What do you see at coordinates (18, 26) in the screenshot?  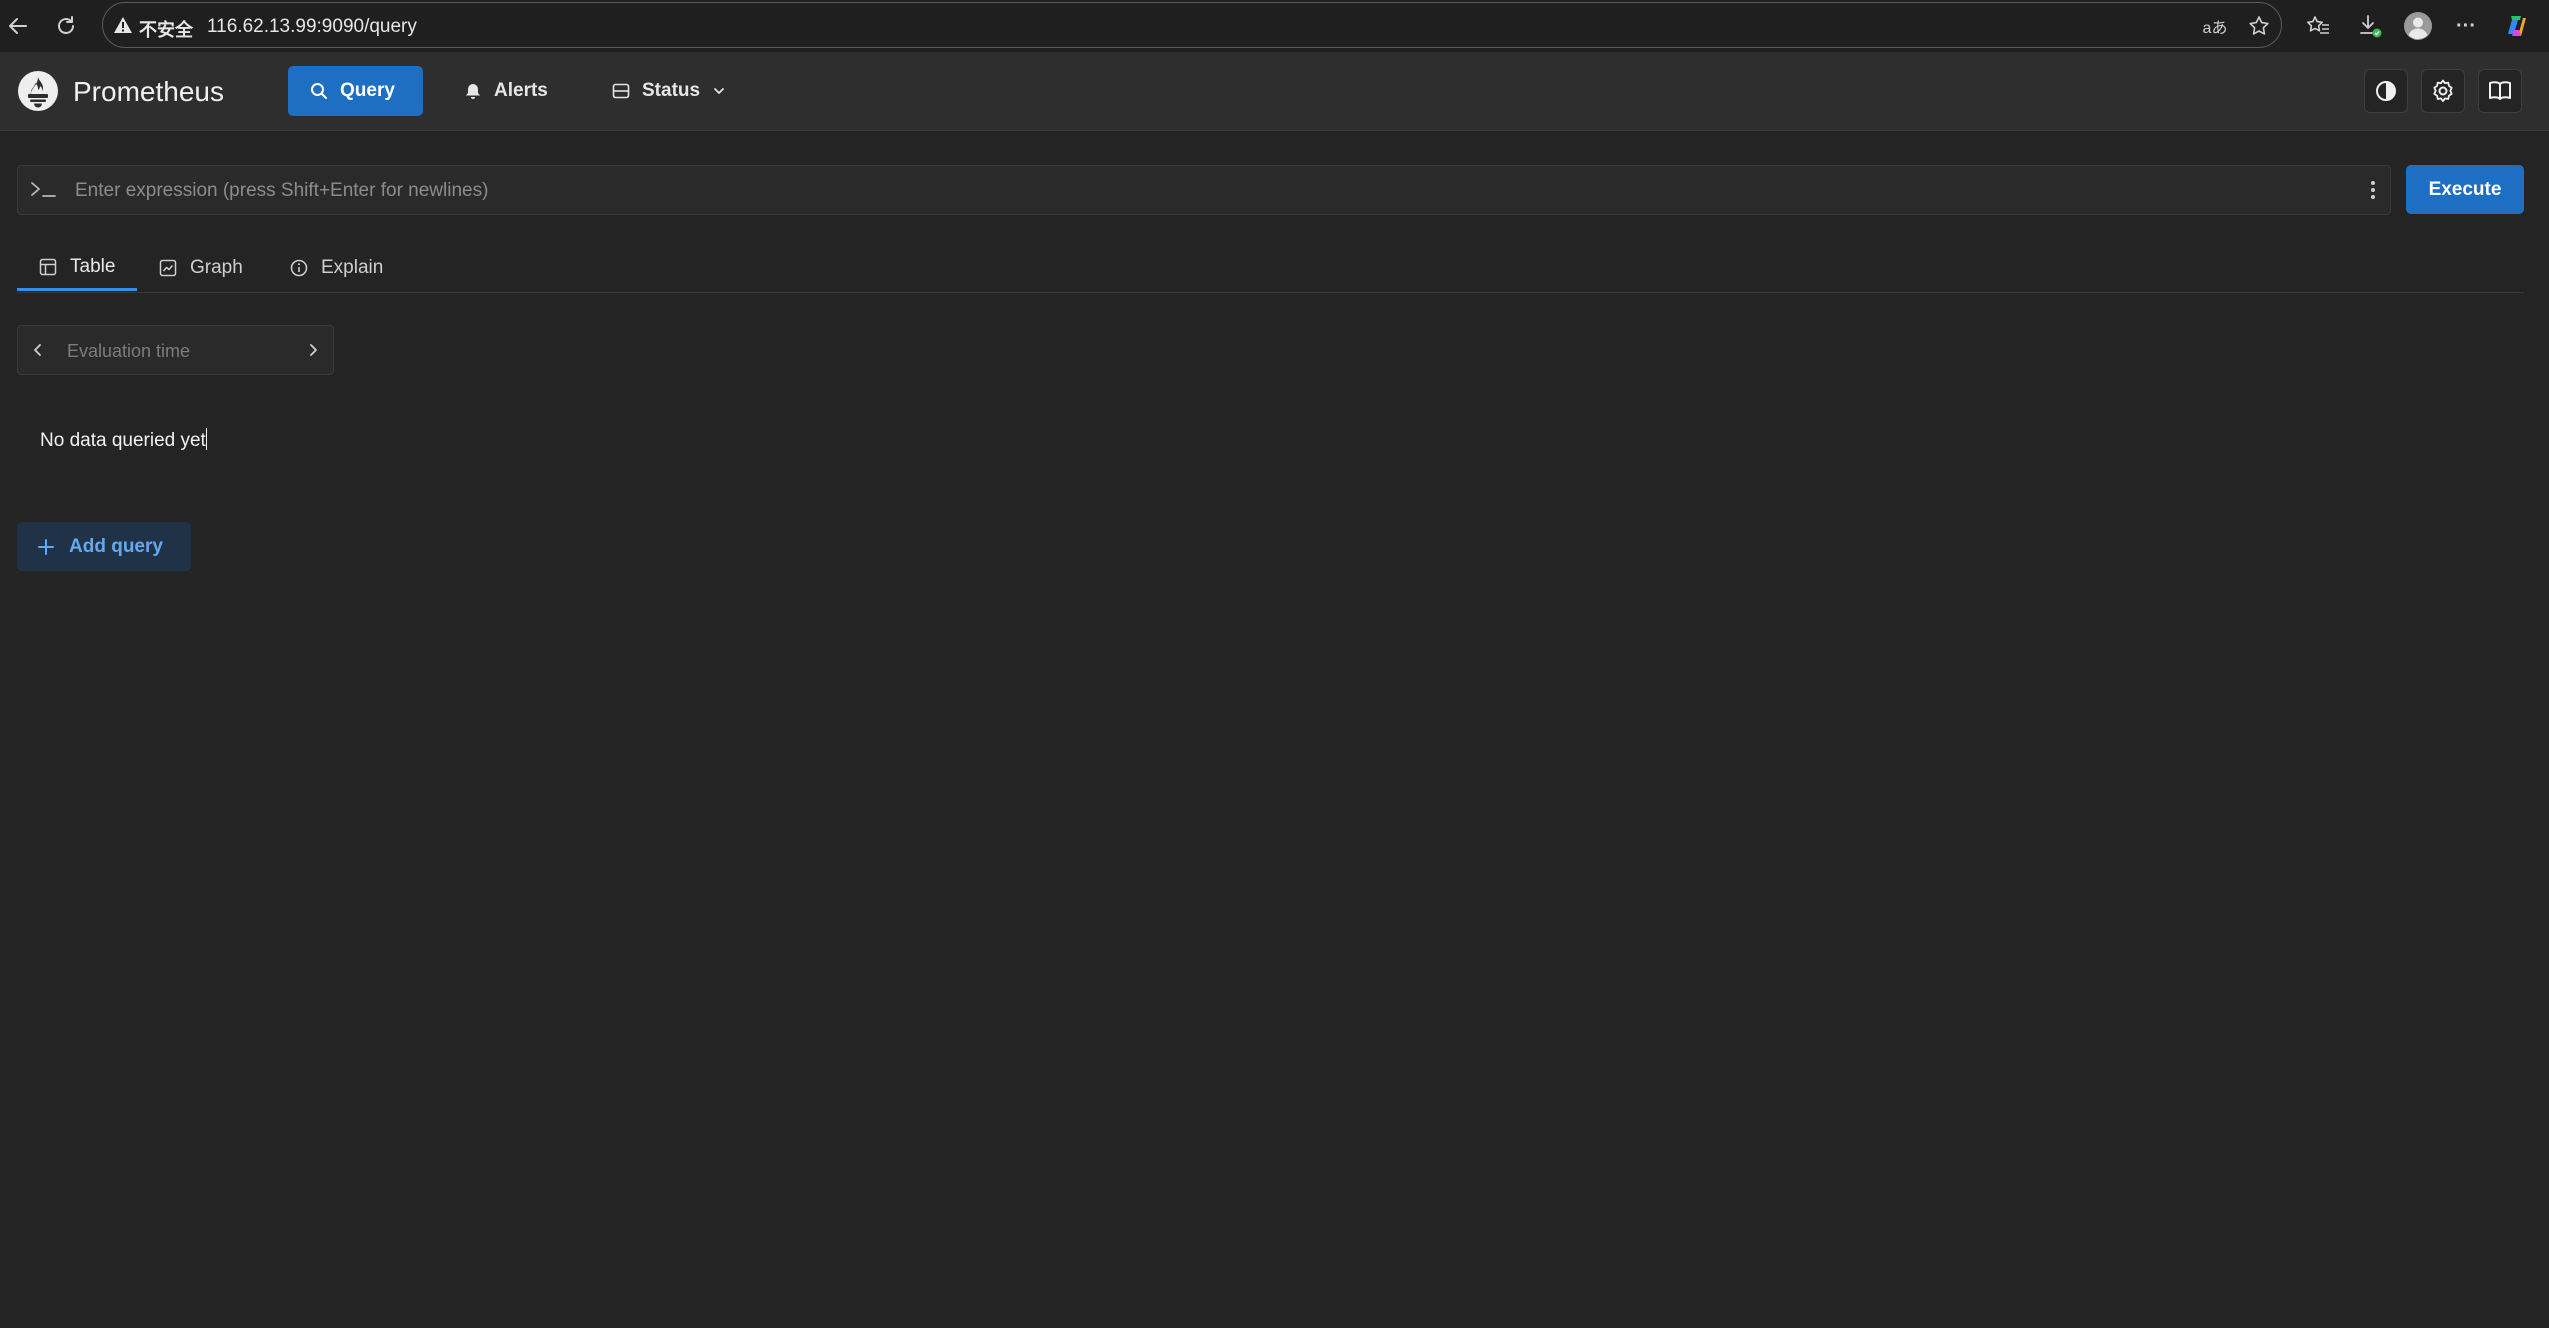 I see `back-icon` at bounding box center [18, 26].